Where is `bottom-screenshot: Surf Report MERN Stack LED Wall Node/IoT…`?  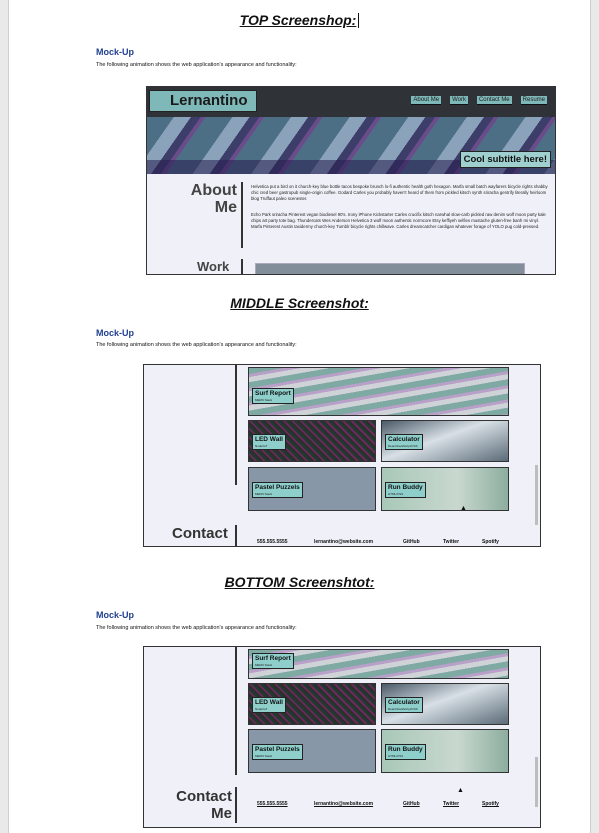
bottom-screenshot: Surf Report MERN Stack LED Wall Node/IoT… is located at coordinates (342, 737).